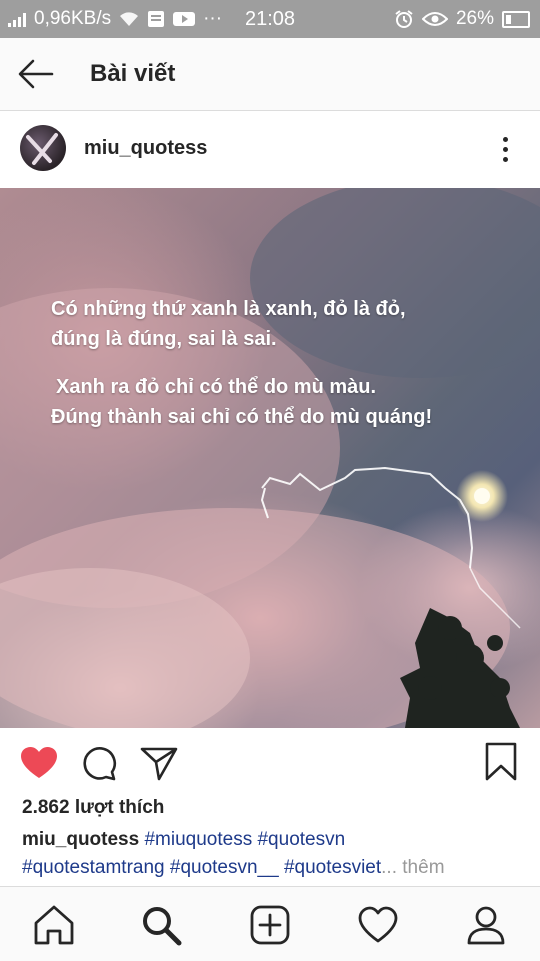 The height and width of the screenshot is (961, 540). I want to click on quote-line-3: Xanh ra đỏ chỉ có thể do mù màu., so click(216, 387).